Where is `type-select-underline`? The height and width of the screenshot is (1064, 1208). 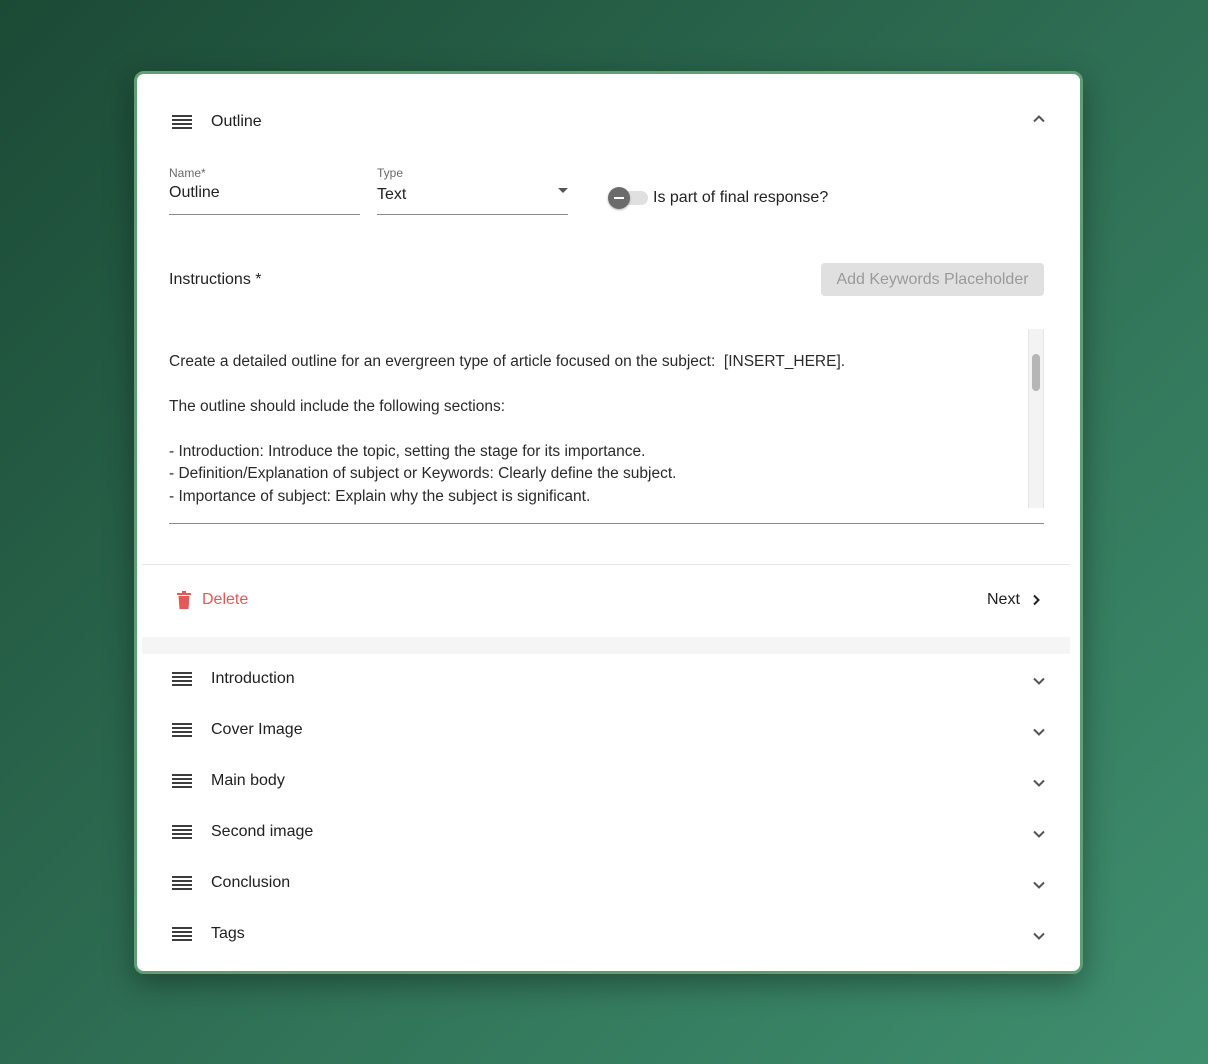
type-select-underline is located at coordinates (472, 214).